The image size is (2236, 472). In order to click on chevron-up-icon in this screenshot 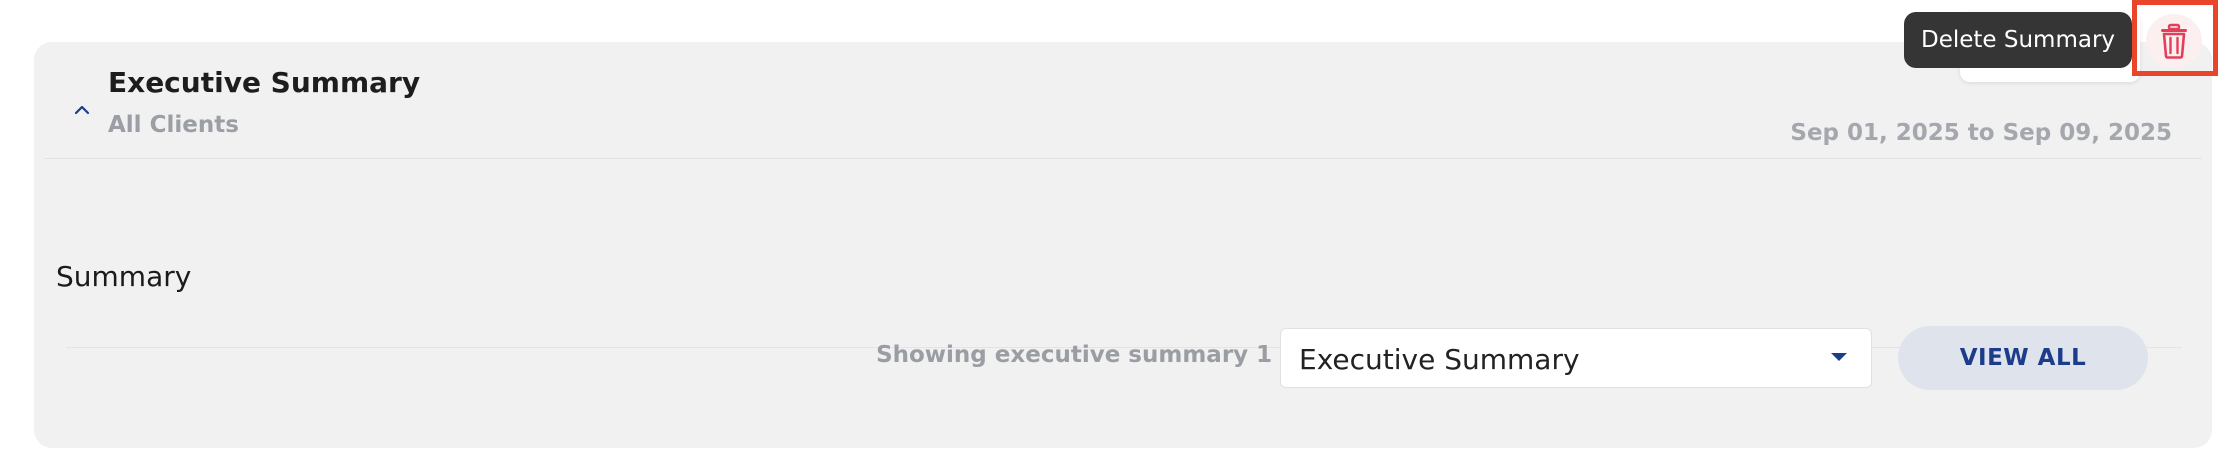, I will do `click(82, 110)`.